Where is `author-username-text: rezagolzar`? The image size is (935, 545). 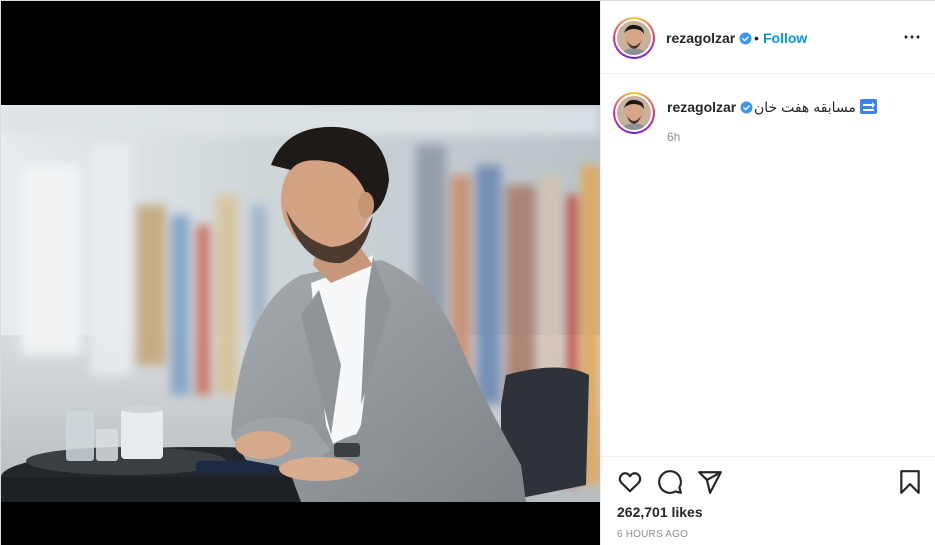
author-username-text: rezagolzar is located at coordinates (700, 38).